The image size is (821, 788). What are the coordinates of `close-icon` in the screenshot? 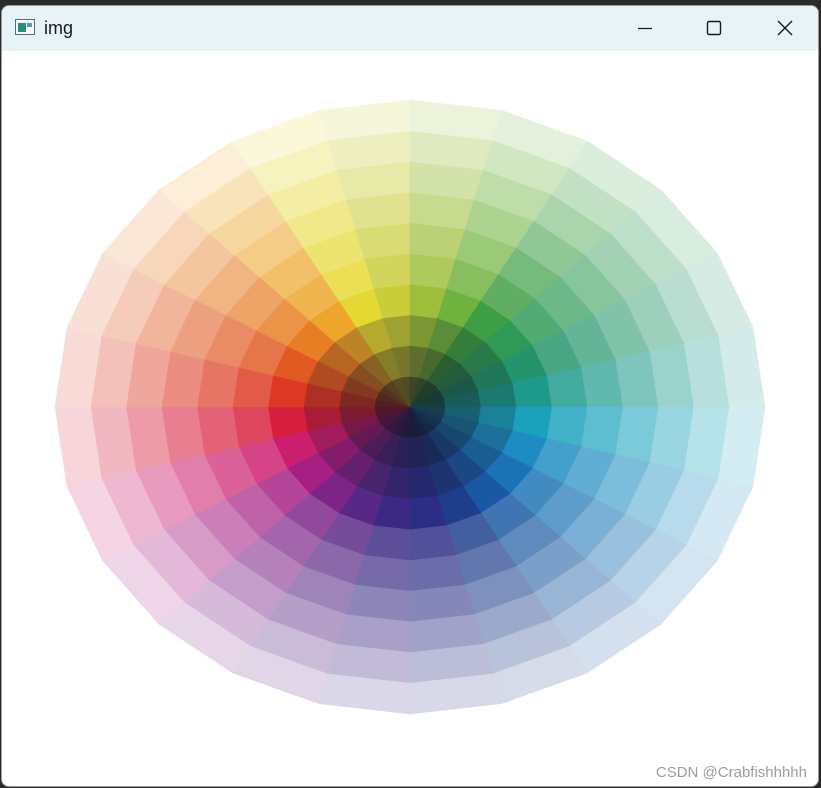 It's located at (785, 28).